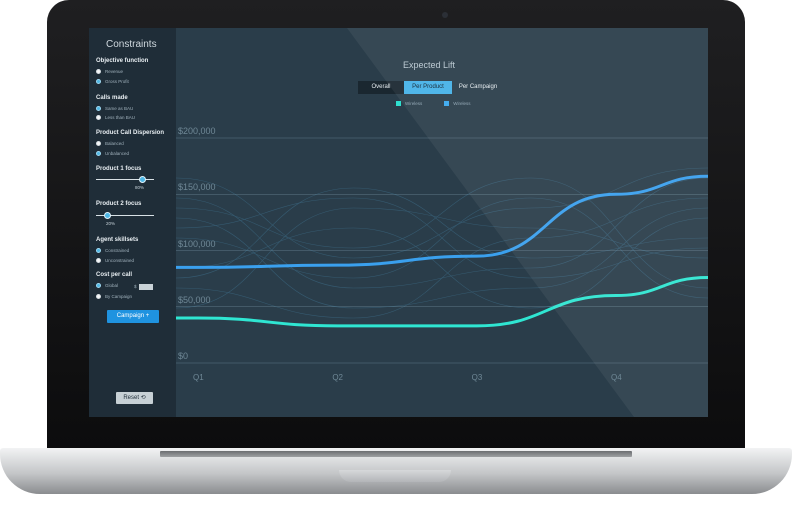 The image size is (792, 508). Describe the element at coordinates (428, 87) in the screenshot. I see `tab-per-product: Per Product` at that location.